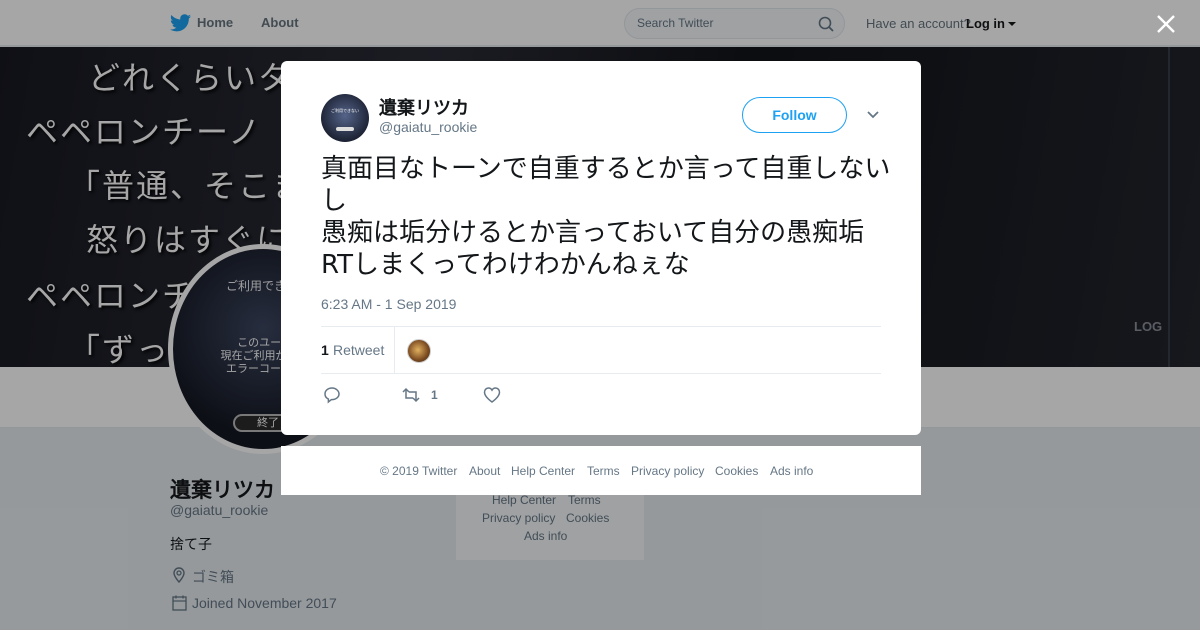  I want to click on retweet-icon, so click(411, 395).